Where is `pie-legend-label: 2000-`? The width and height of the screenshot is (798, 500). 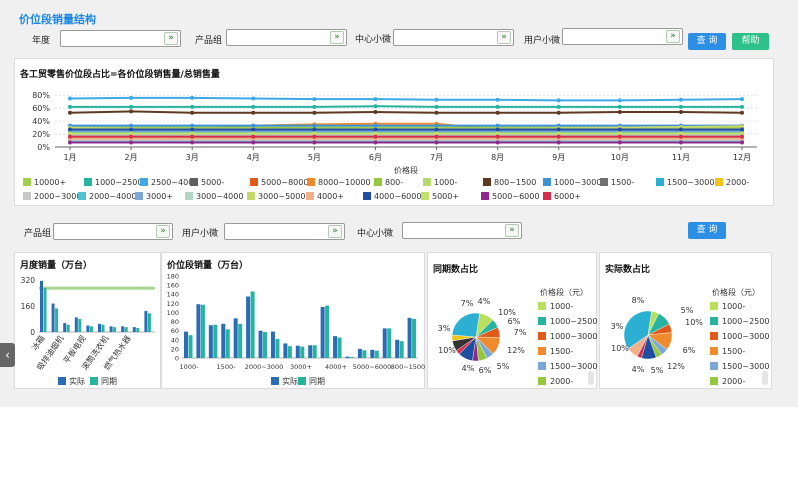 pie-legend-label: 2000- is located at coordinates (561, 381).